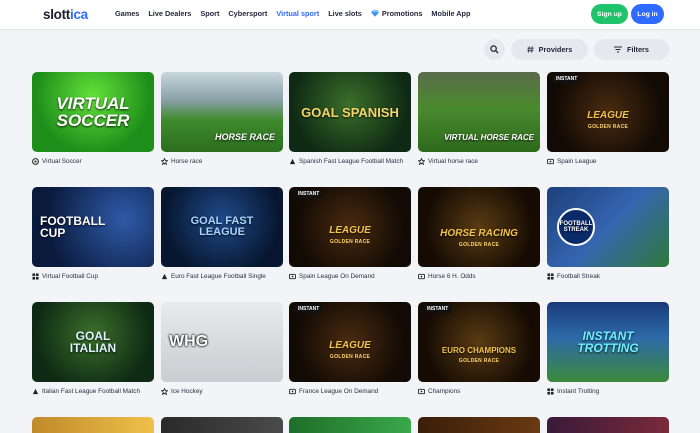 This screenshot has width=700, height=433. I want to click on nav-cybersport: Cybersport, so click(247, 13).